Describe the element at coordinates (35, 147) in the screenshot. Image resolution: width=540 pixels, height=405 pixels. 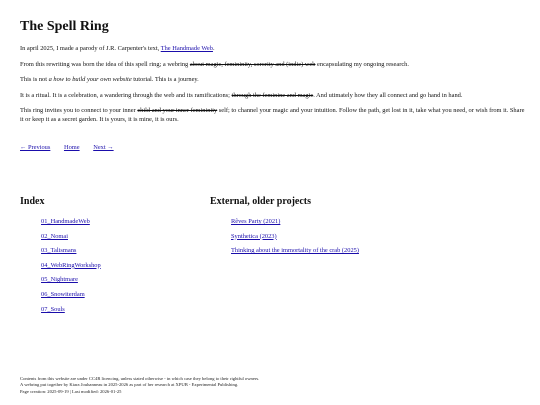
I see `previous-link: ← Previous` at that location.